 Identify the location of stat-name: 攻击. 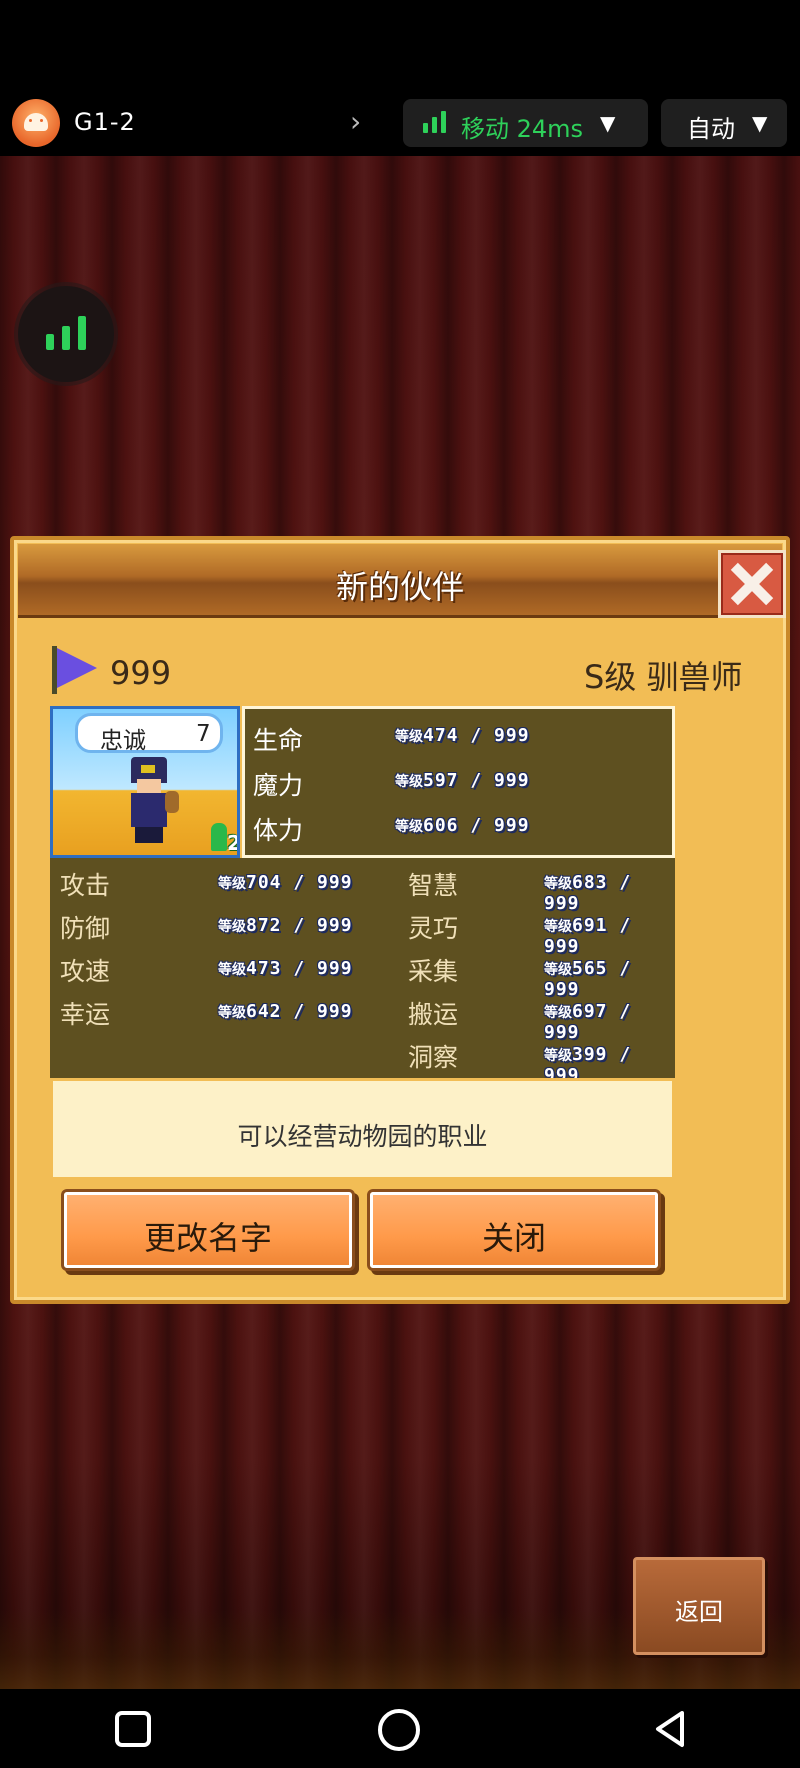
(85, 885).